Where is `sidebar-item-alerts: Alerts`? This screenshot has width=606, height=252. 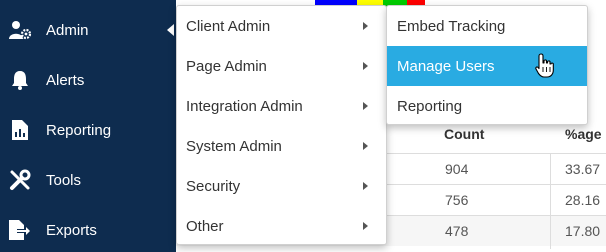 sidebar-item-alerts: Alerts is located at coordinates (88, 80).